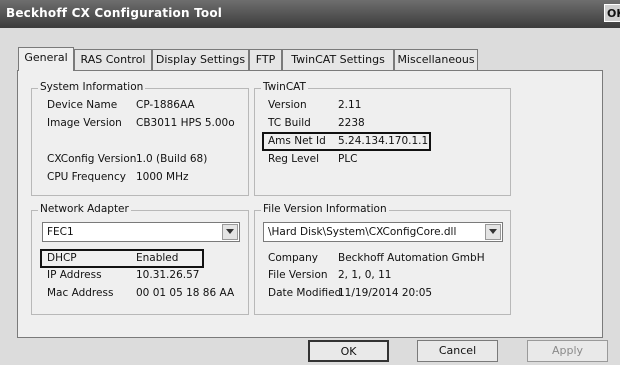  Describe the element at coordinates (162, 177) in the screenshot. I see `cpu-frequency-value: 1000 MHz` at that location.